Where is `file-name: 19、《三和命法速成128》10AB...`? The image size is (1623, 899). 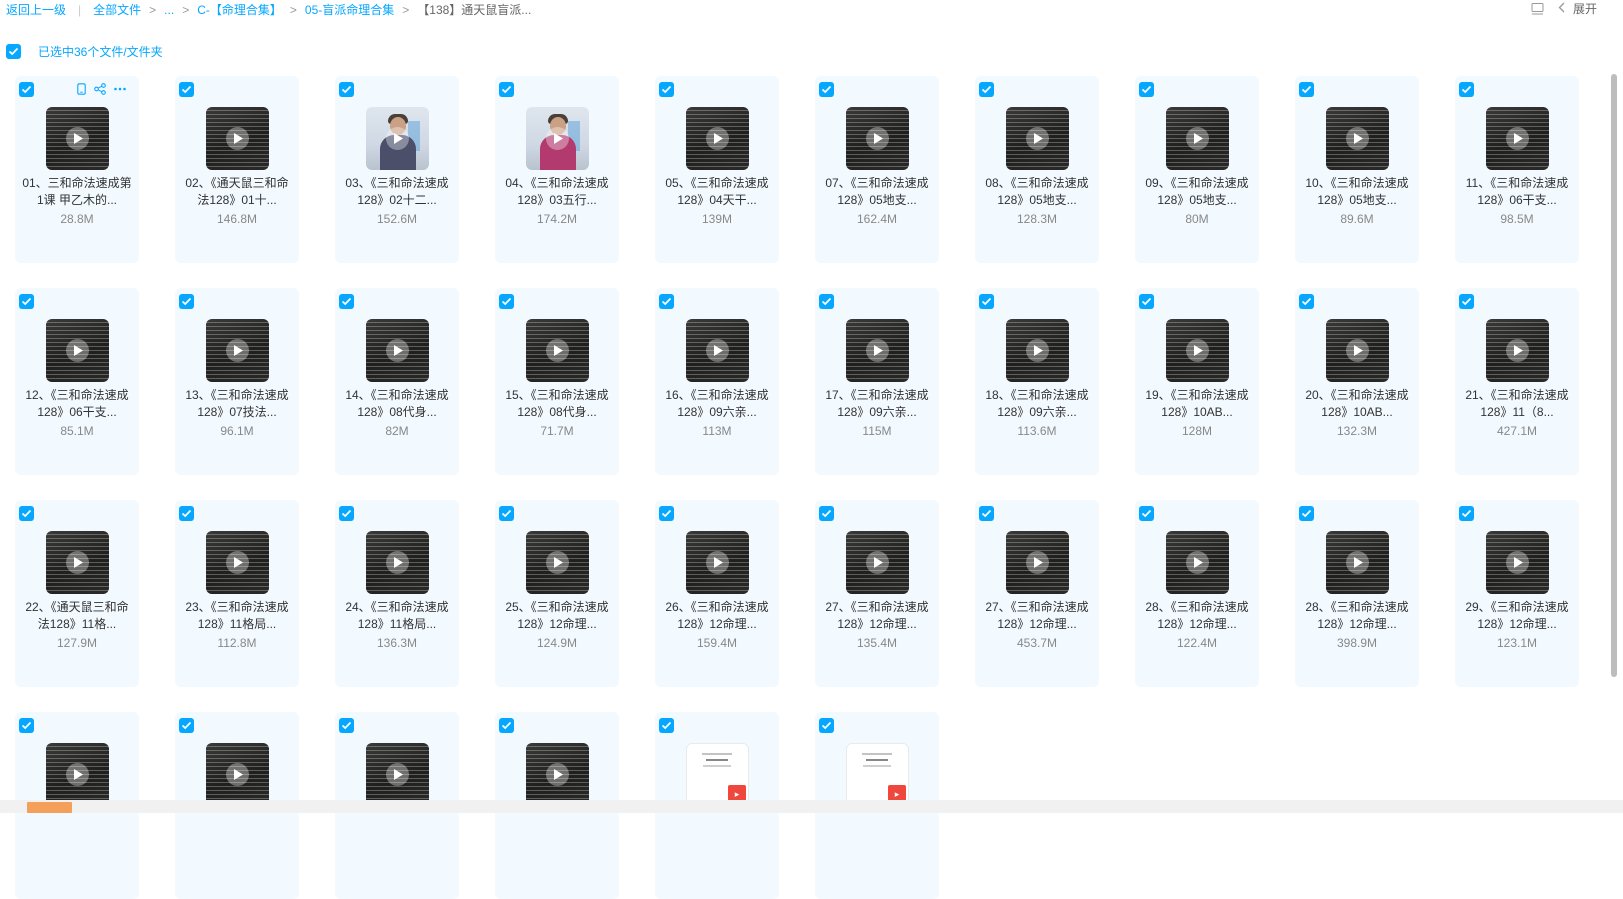
file-name: 19、《三和命法速成128》10AB... is located at coordinates (1197, 404).